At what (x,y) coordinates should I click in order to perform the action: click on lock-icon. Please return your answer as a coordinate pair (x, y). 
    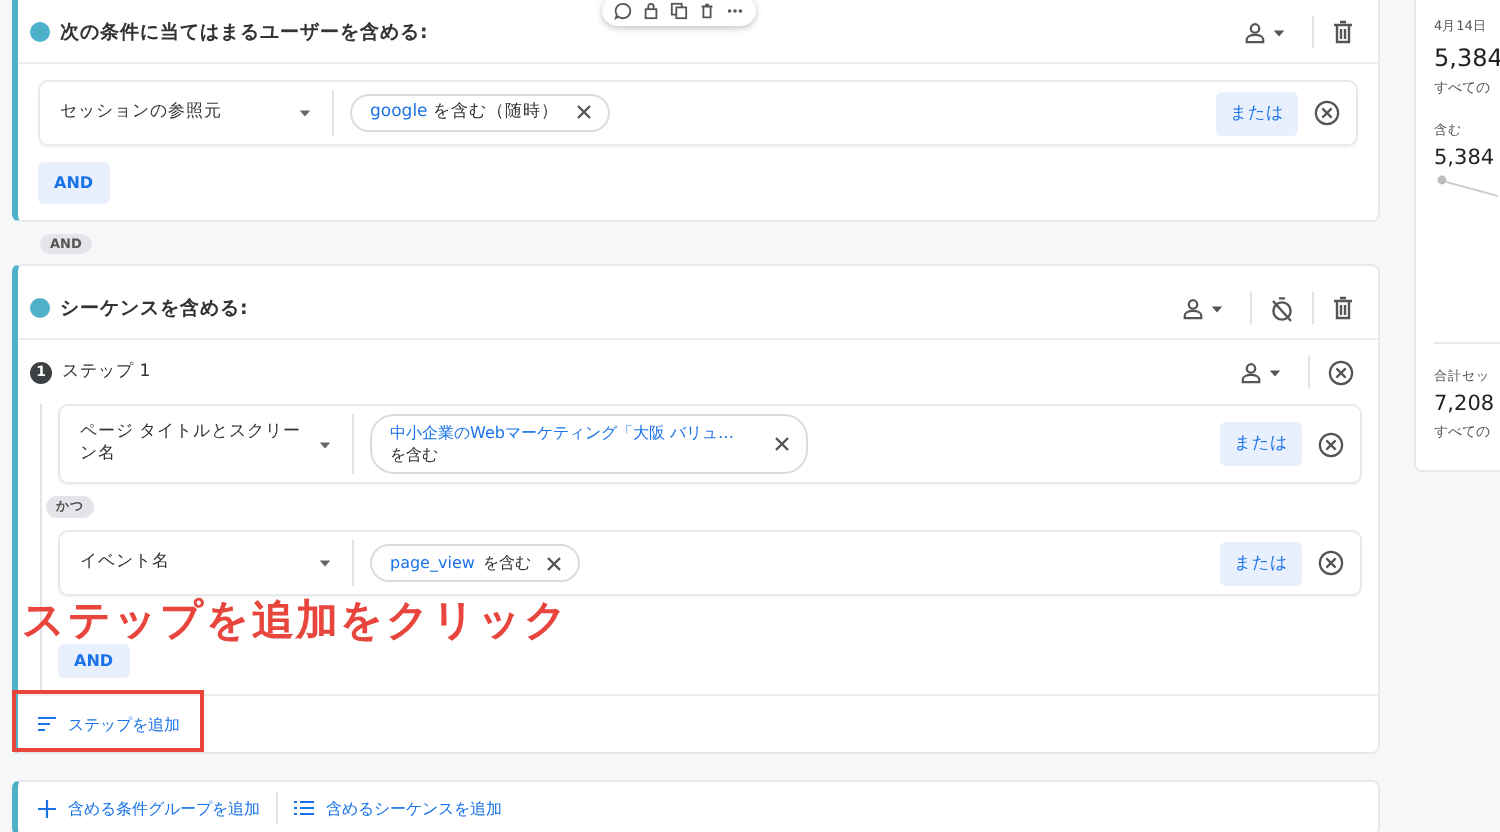
    Looking at the image, I should click on (651, 11).